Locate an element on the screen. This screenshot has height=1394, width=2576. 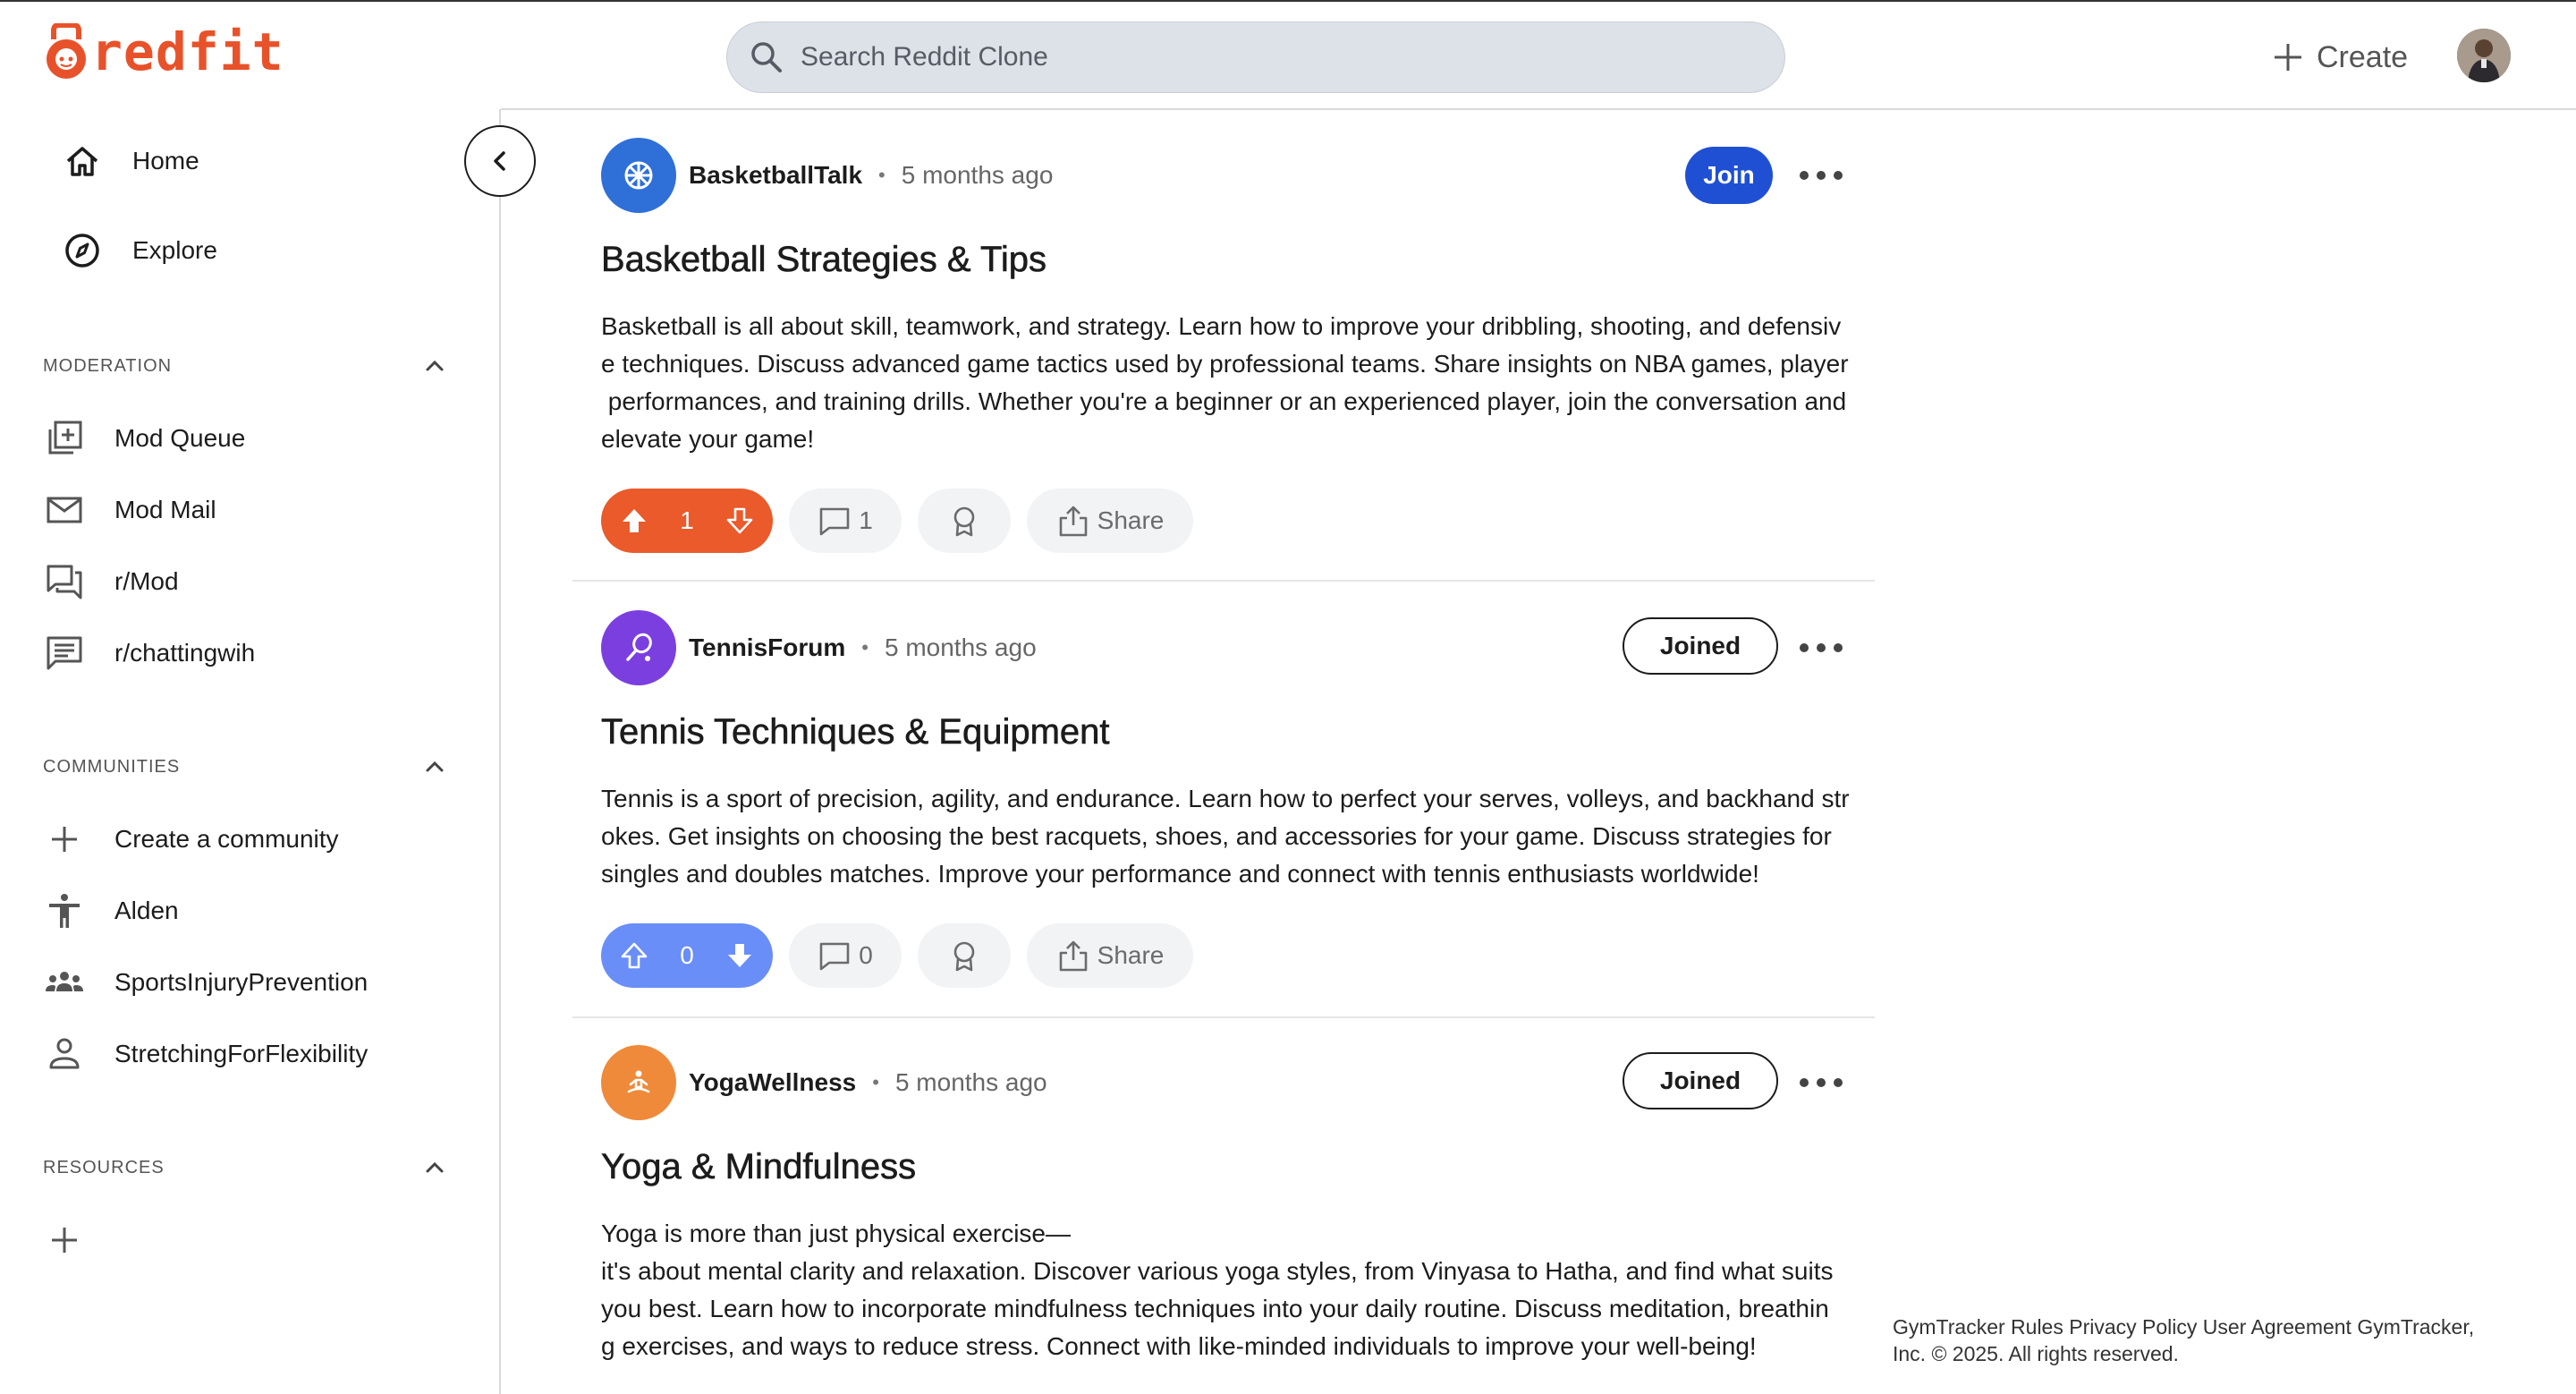
meditation-icon is located at coordinates (638, 1081).